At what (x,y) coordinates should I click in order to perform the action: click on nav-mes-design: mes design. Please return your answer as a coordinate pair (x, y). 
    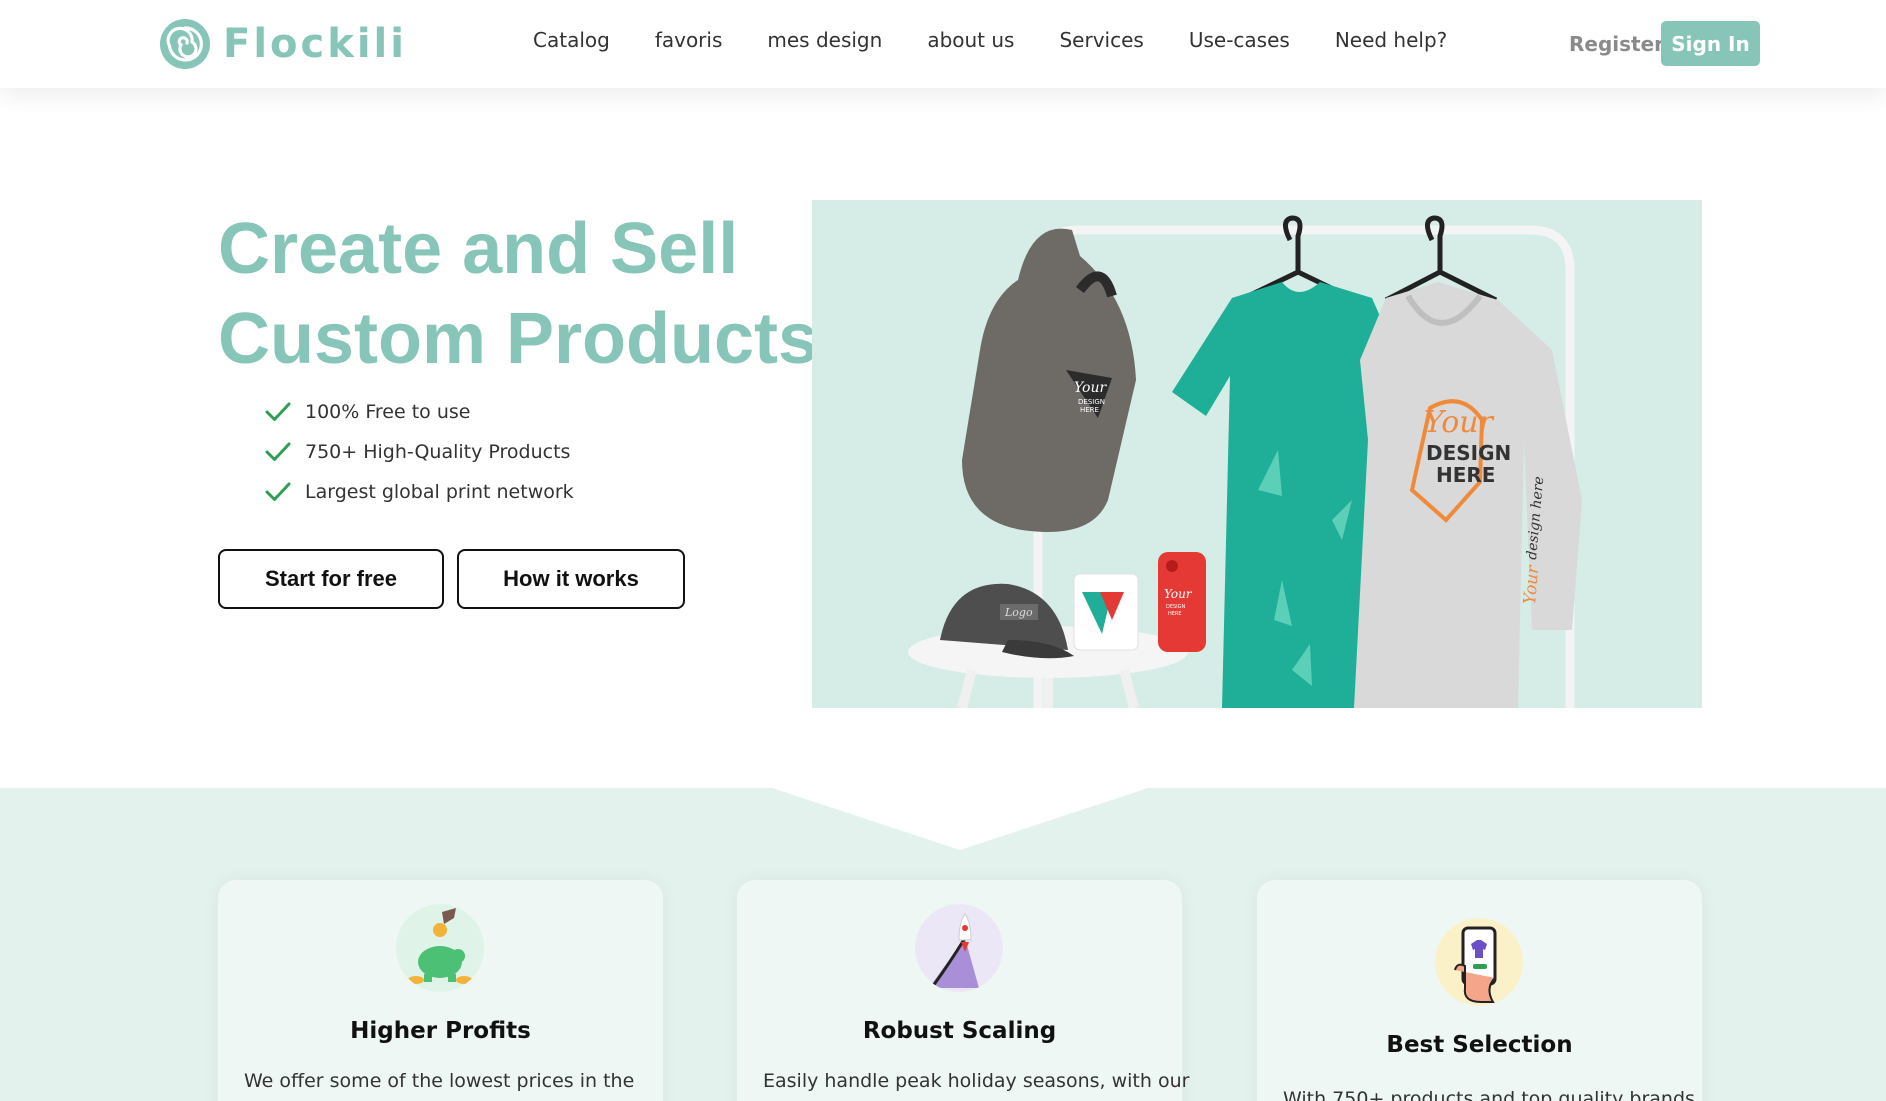
    Looking at the image, I should click on (824, 40).